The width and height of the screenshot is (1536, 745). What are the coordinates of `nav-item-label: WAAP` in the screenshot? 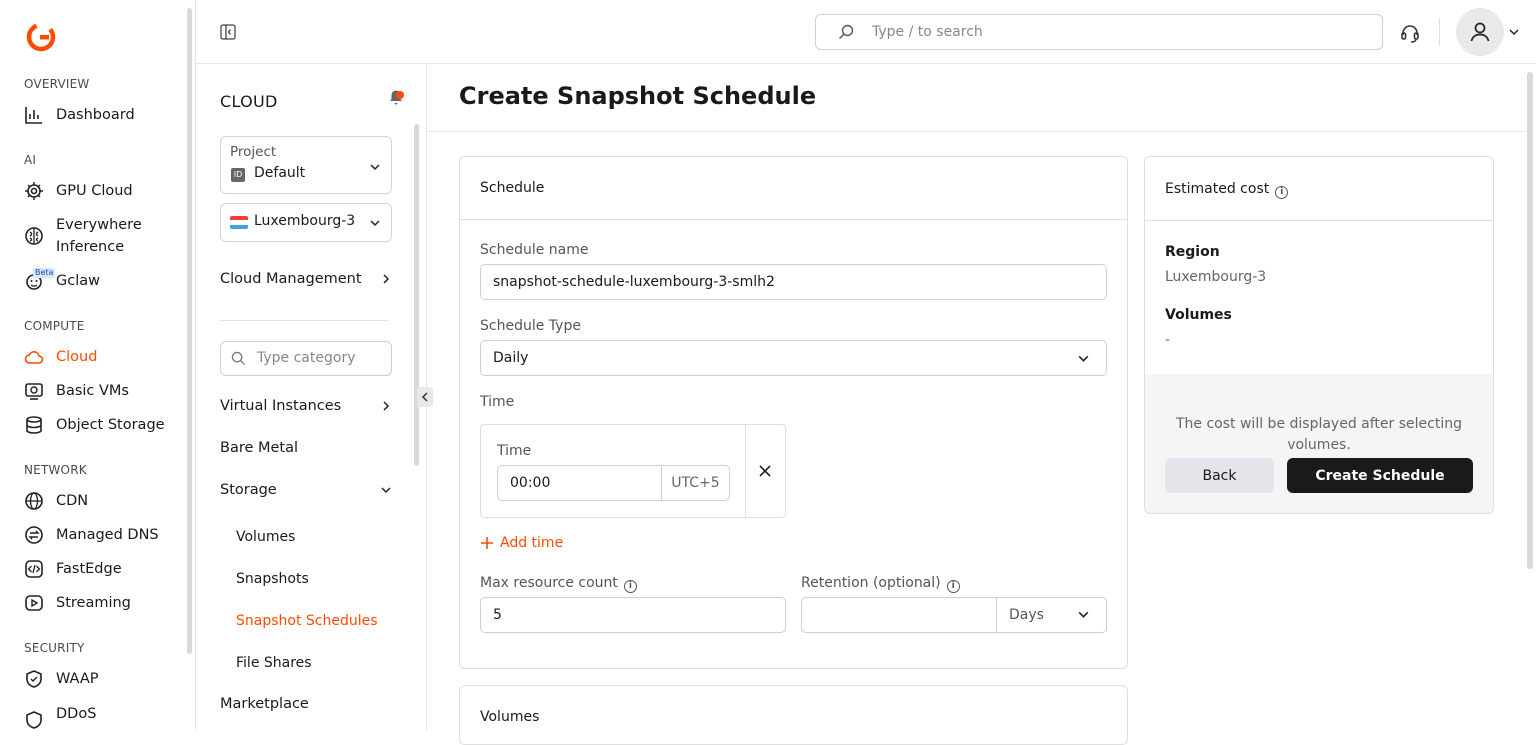 It's located at (77, 679).